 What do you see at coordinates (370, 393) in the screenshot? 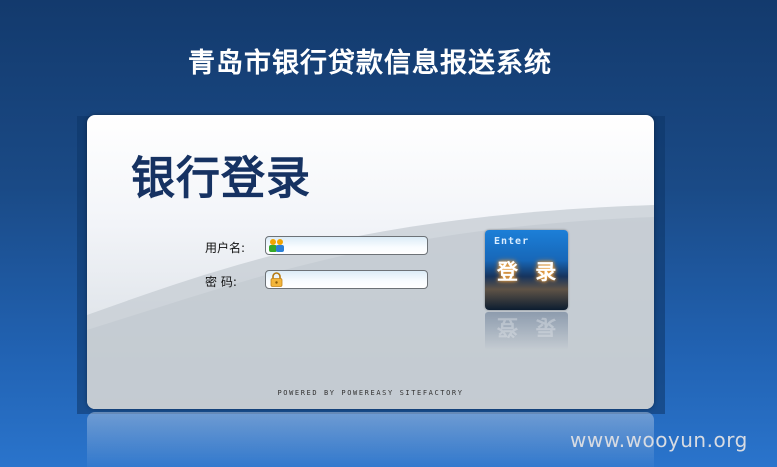
I see `powered-by-footer: POWERED BY POWEREASY SITEFACTORY` at bounding box center [370, 393].